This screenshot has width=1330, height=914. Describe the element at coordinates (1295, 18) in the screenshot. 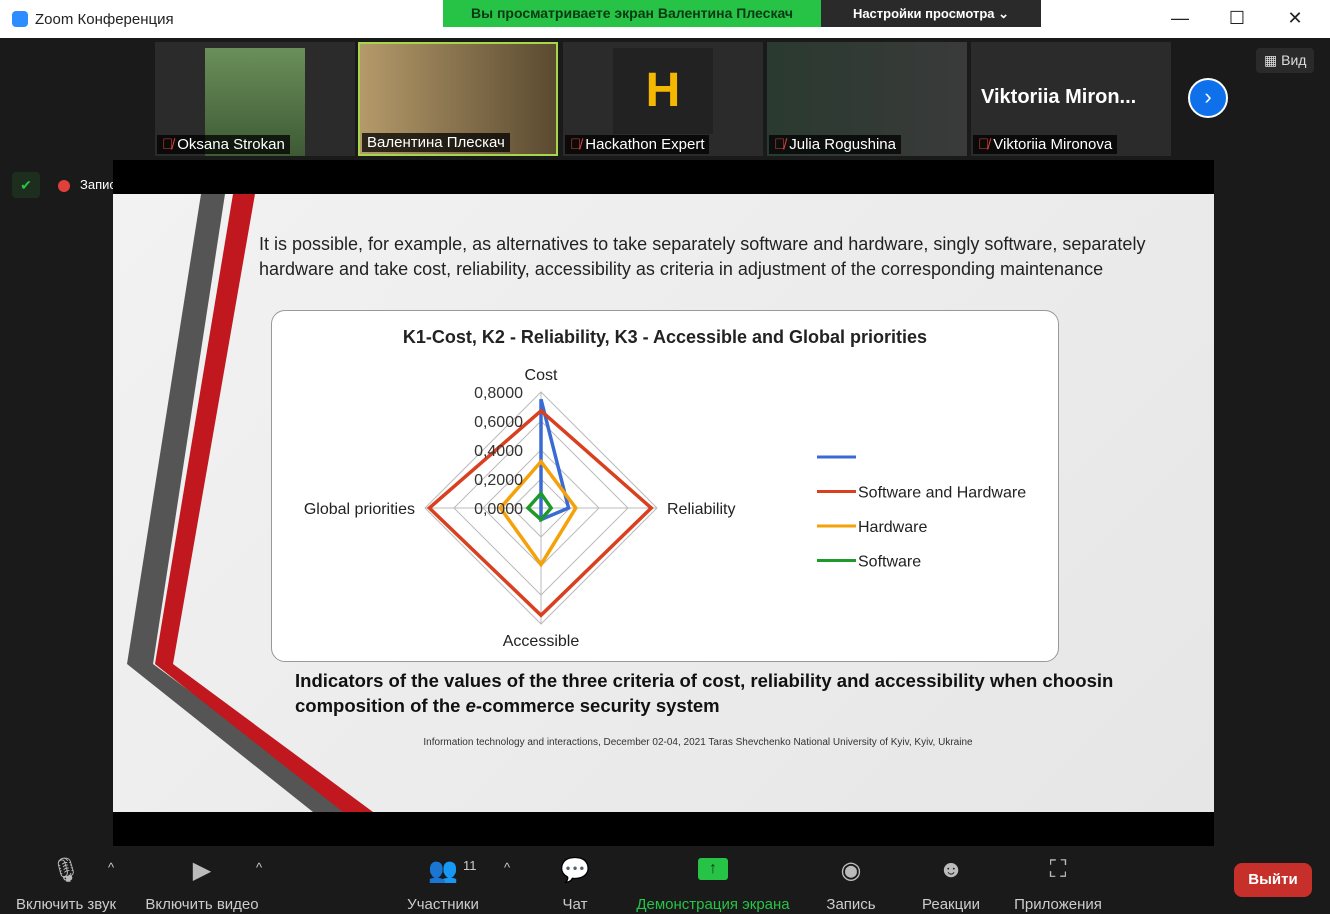

I see `close-button: ✕` at that location.